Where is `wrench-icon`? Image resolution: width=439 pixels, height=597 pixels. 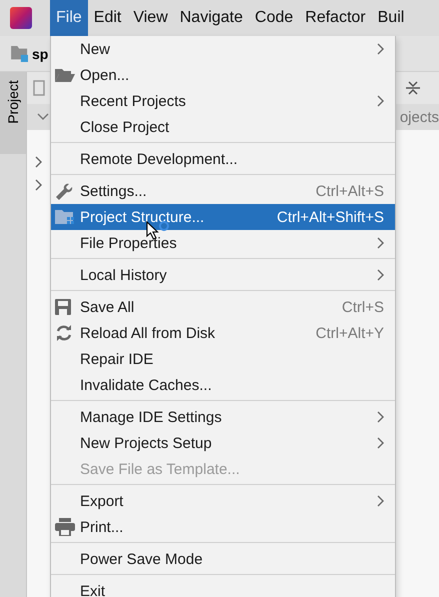 wrench-icon is located at coordinates (64, 191).